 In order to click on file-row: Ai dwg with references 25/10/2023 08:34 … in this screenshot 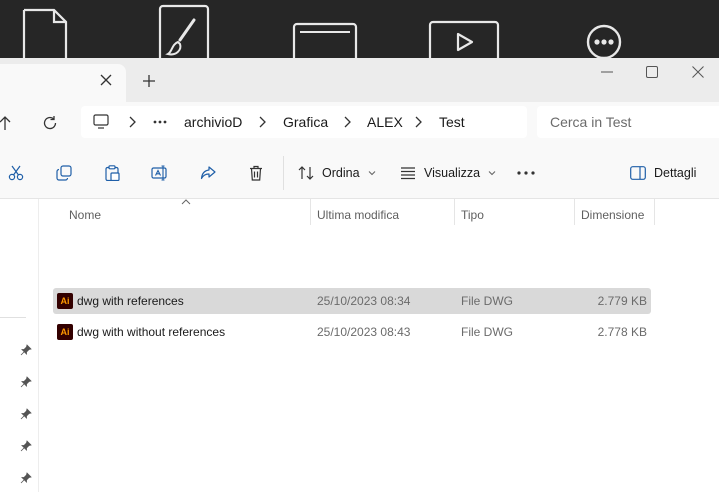, I will do `click(352, 301)`.